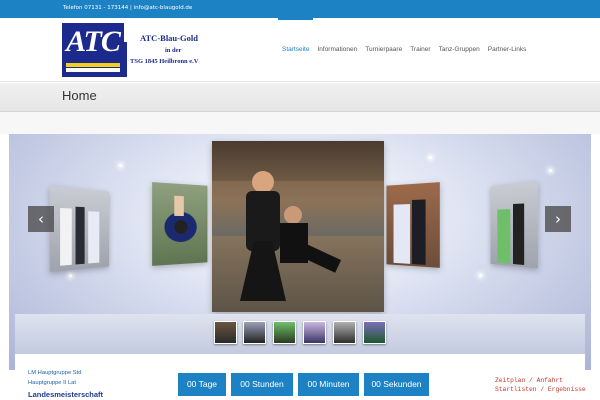 The image size is (600, 400). I want to click on nav-item-turnierpaare: Turnierpaare, so click(383, 49).